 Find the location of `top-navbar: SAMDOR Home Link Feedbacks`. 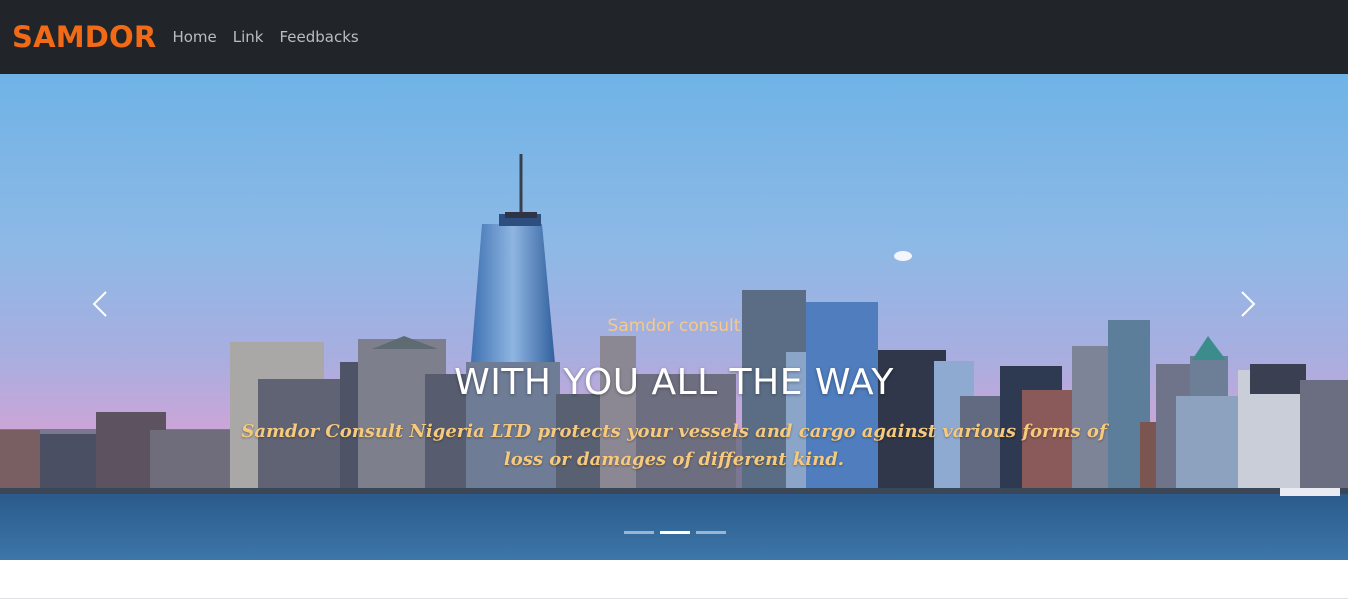

top-navbar: SAMDOR Home Link Feedbacks is located at coordinates (674, 37).